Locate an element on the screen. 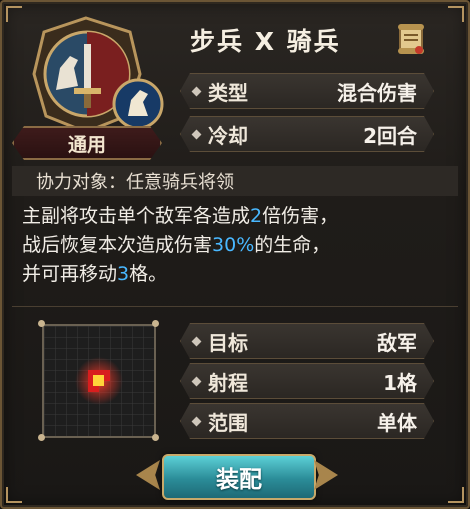  scroll-icon is located at coordinates (411, 39).